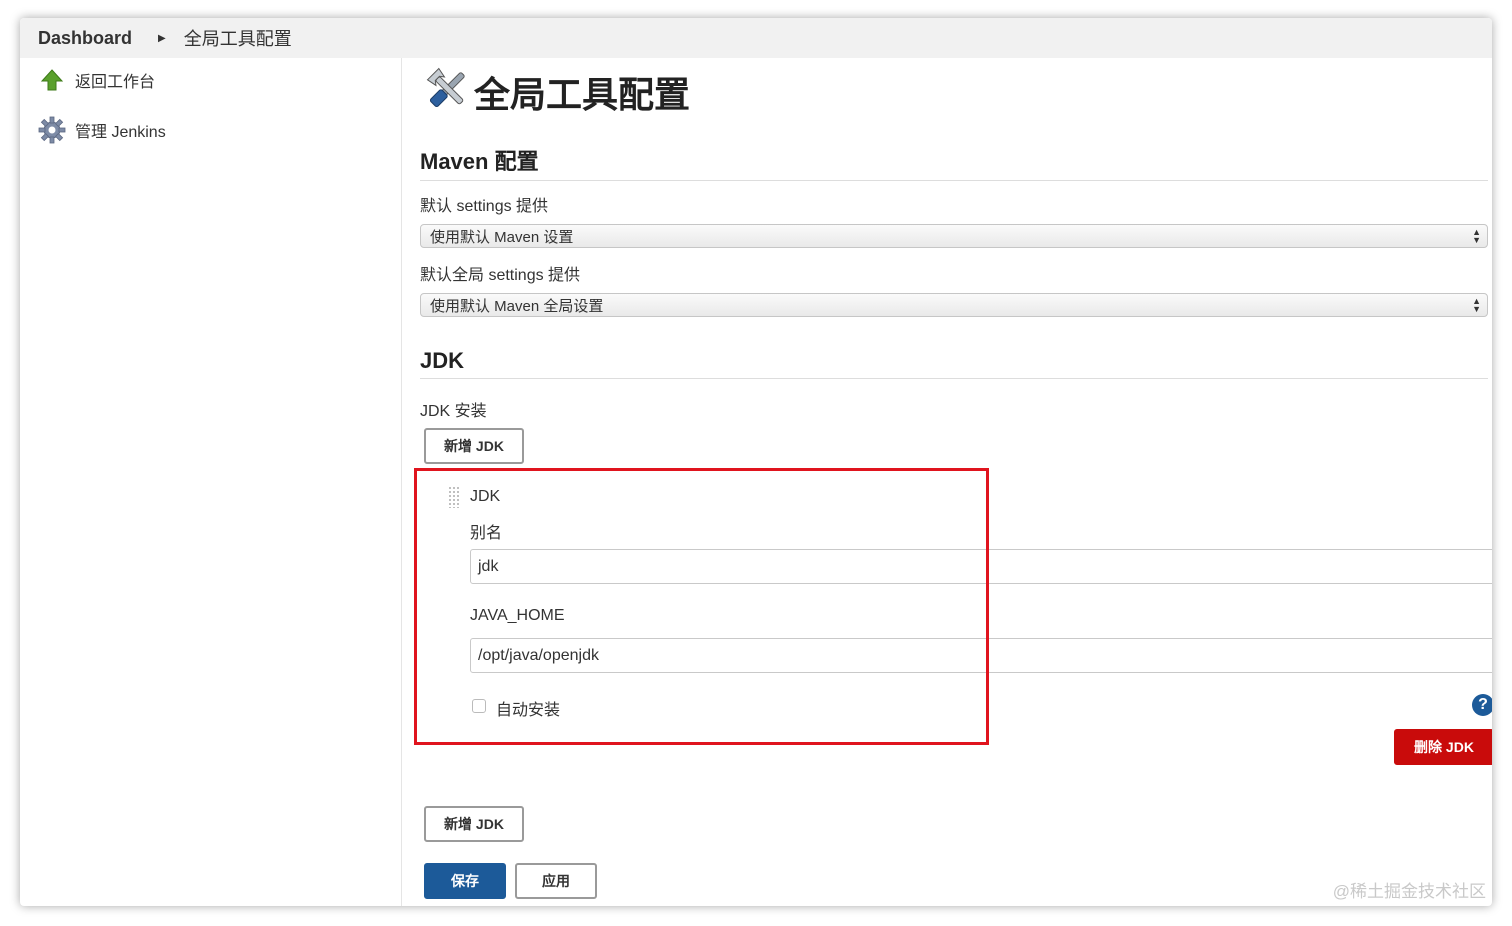 The image size is (1512, 926). I want to click on settings-provider-label: 默认 settings 提供, so click(484, 206).